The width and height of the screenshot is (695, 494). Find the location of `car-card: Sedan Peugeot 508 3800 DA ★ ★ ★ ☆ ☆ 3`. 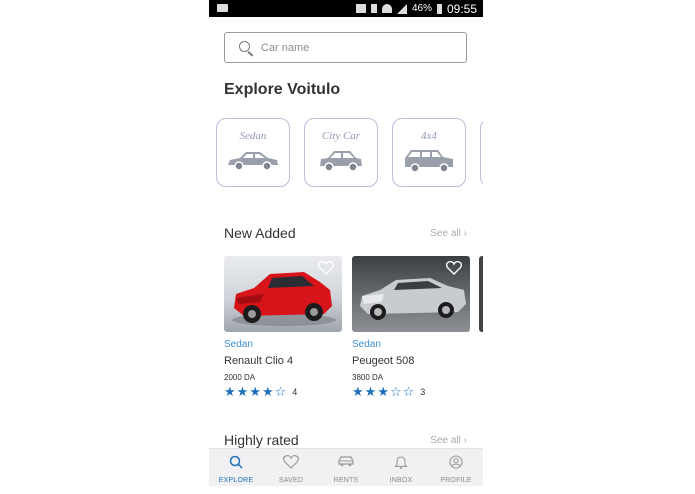

car-card: Sedan Peugeot 508 3800 DA ★ ★ ★ ☆ ☆ 3 is located at coordinates (411, 327).